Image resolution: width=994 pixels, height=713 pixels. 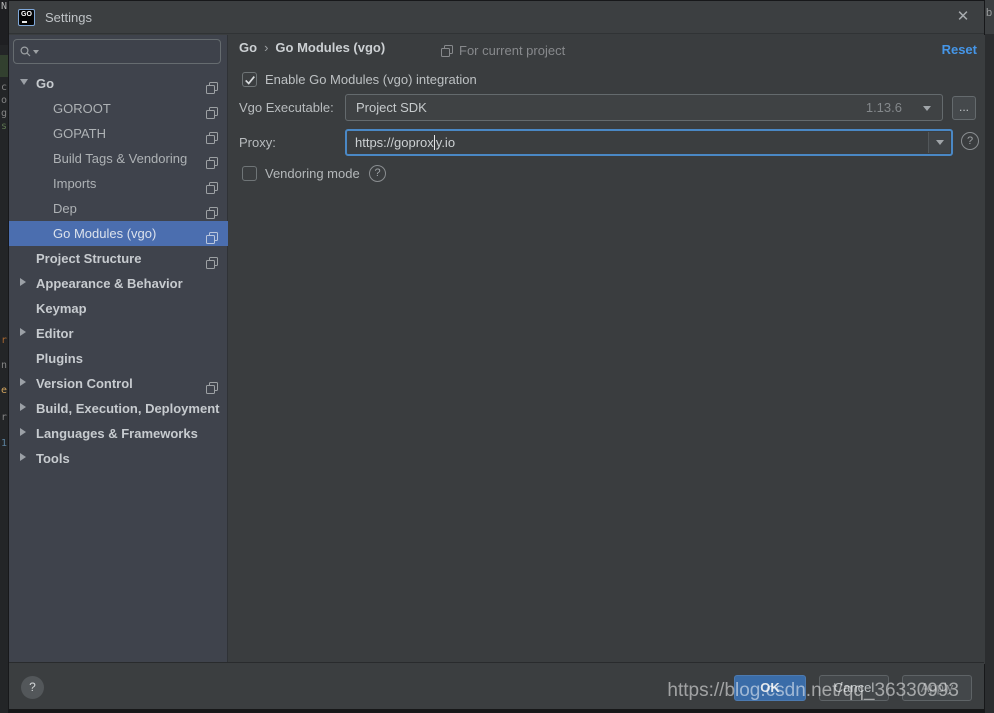 What do you see at coordinates (32, 687) in the screenshot?
I see `help-button: ?` at bounding box center [32, 687].